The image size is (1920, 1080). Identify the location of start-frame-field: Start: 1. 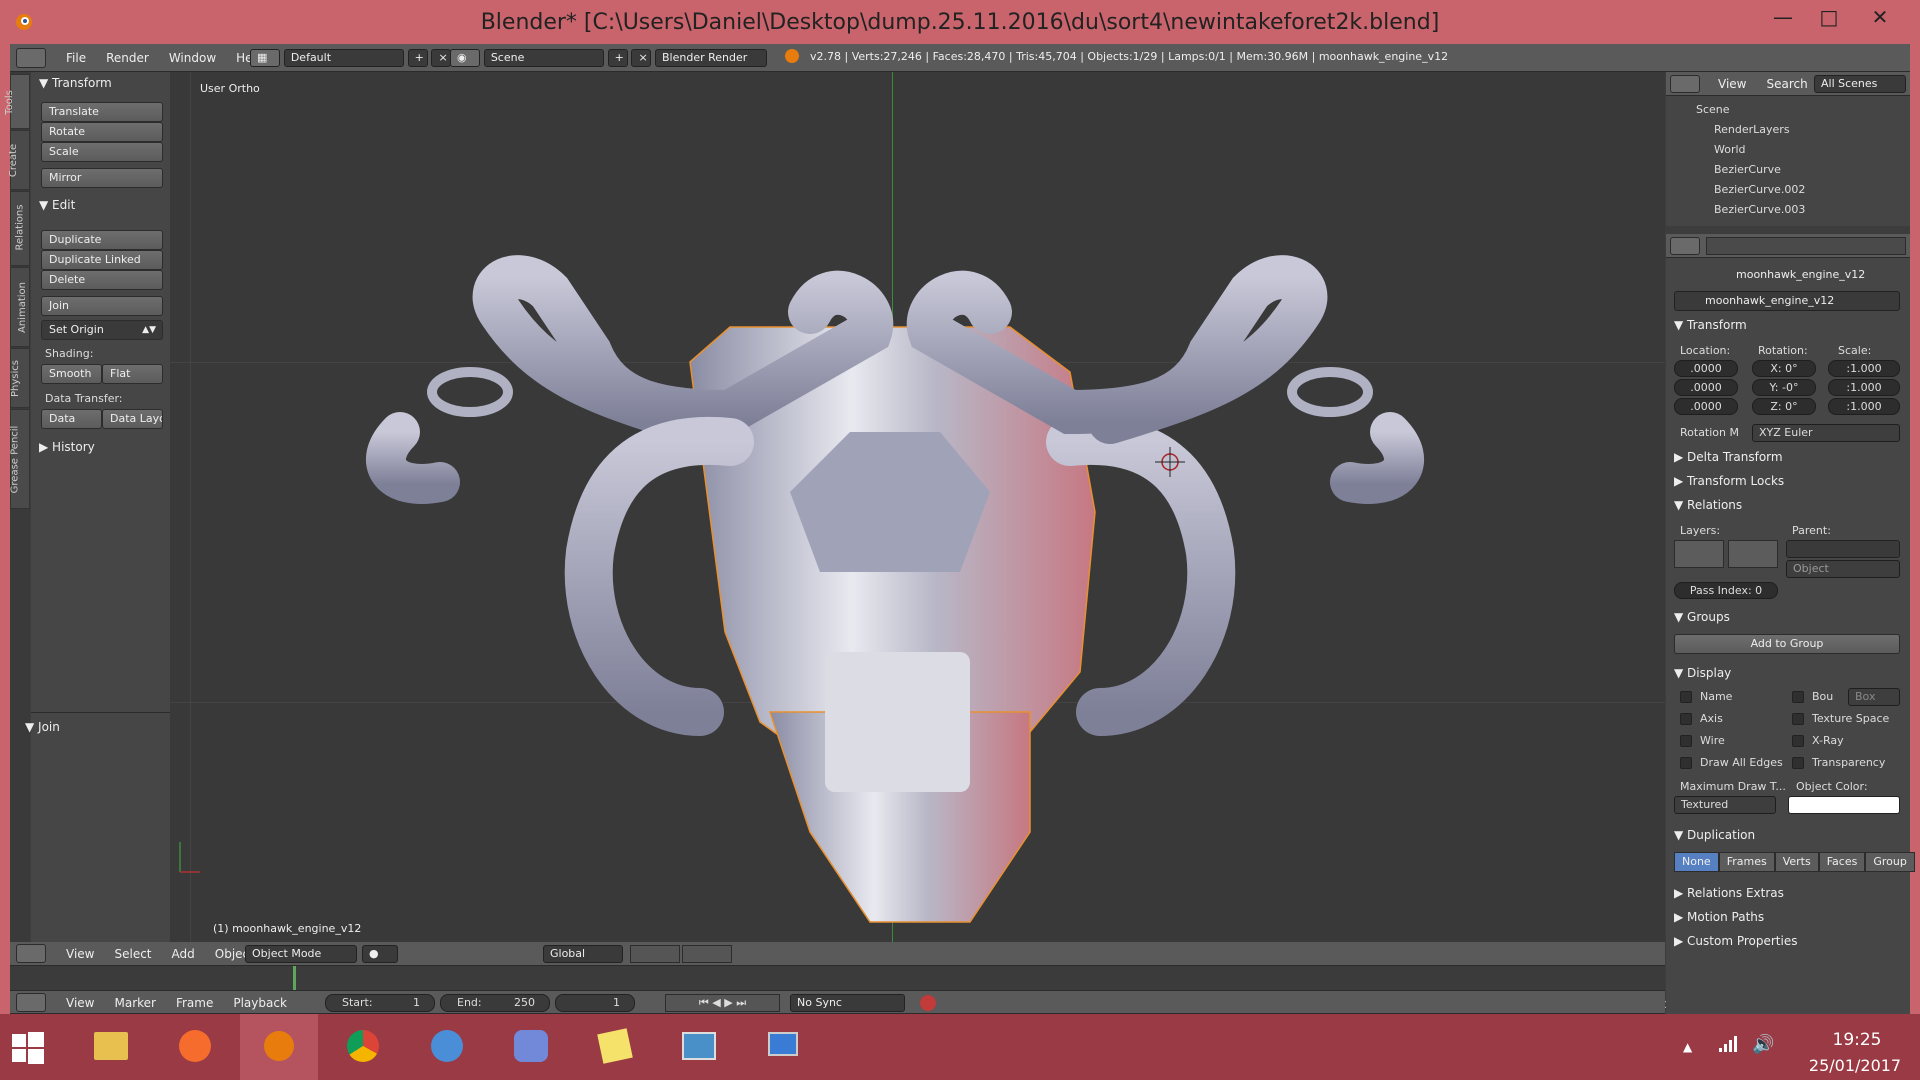
(380, 1003).